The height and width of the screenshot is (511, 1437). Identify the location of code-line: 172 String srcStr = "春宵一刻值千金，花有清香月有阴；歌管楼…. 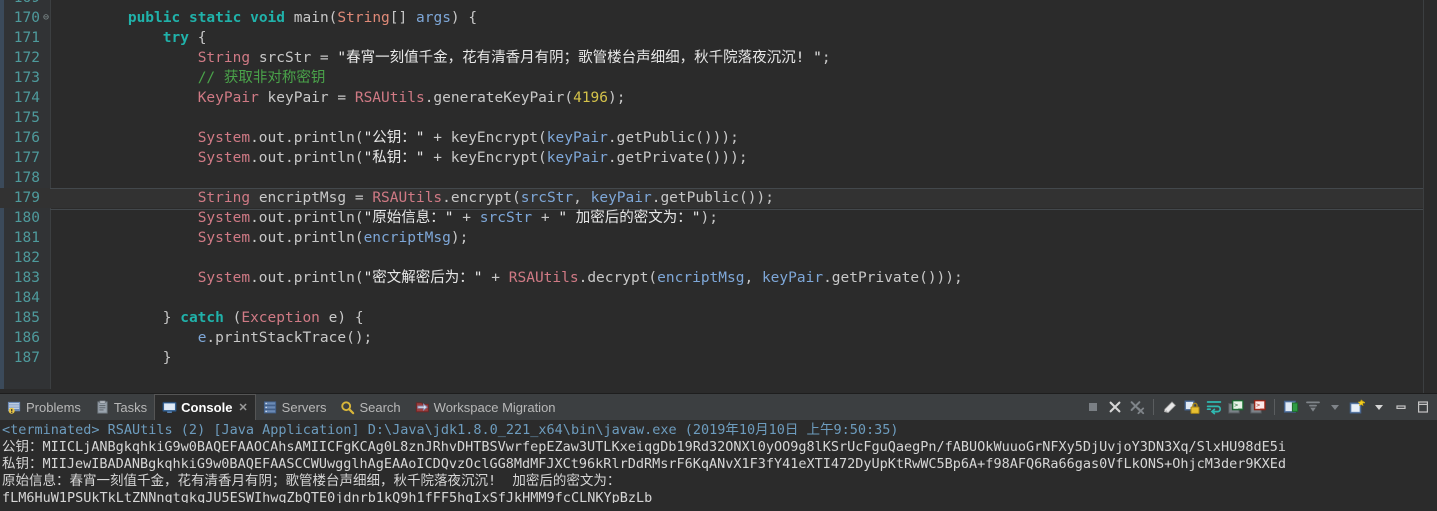
(718, 58).